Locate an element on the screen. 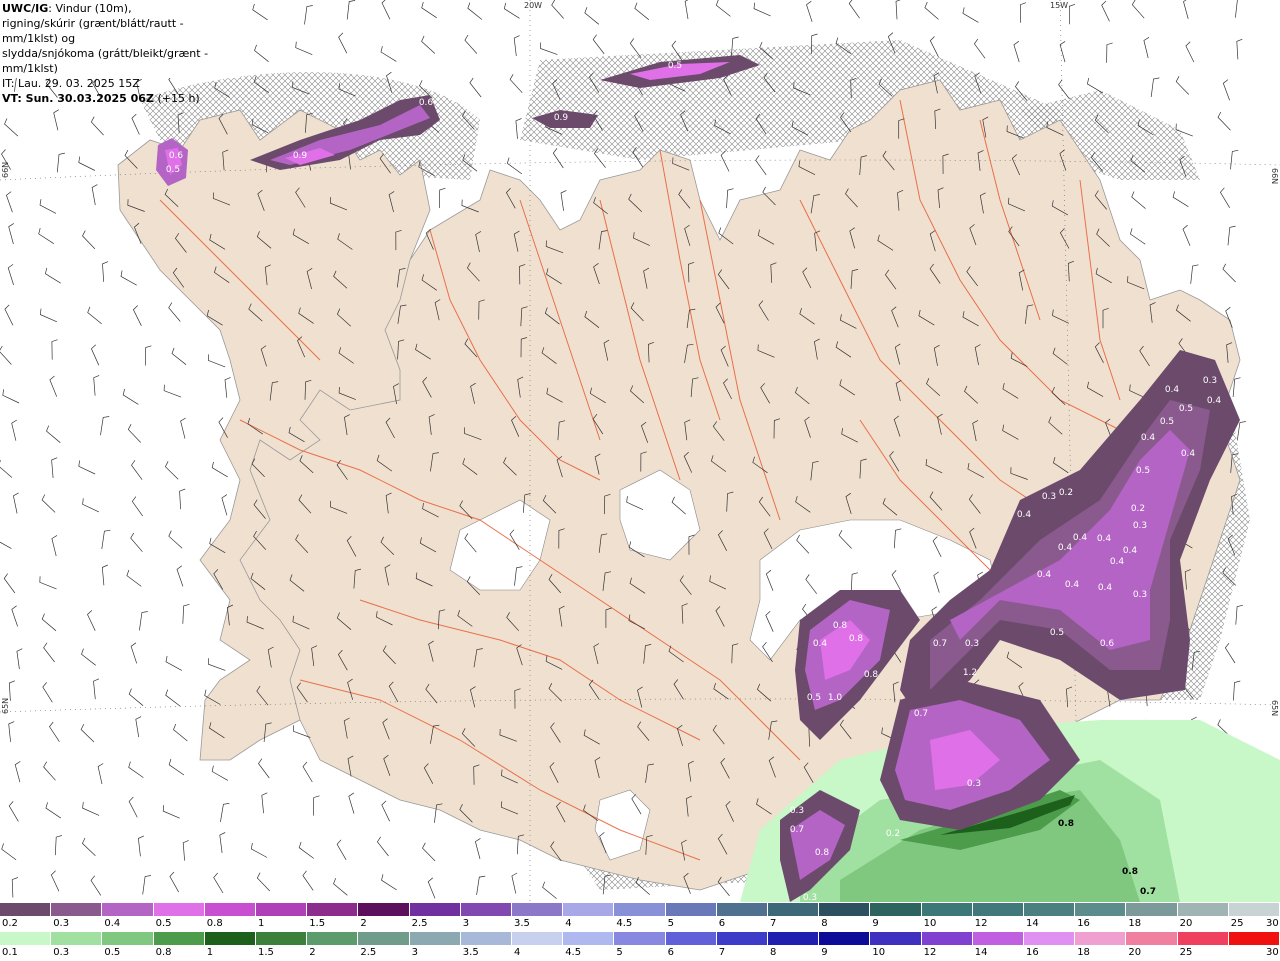 The image size is (1280, 961). rain-legend-label: 5 is located at coordinates (619, 952).